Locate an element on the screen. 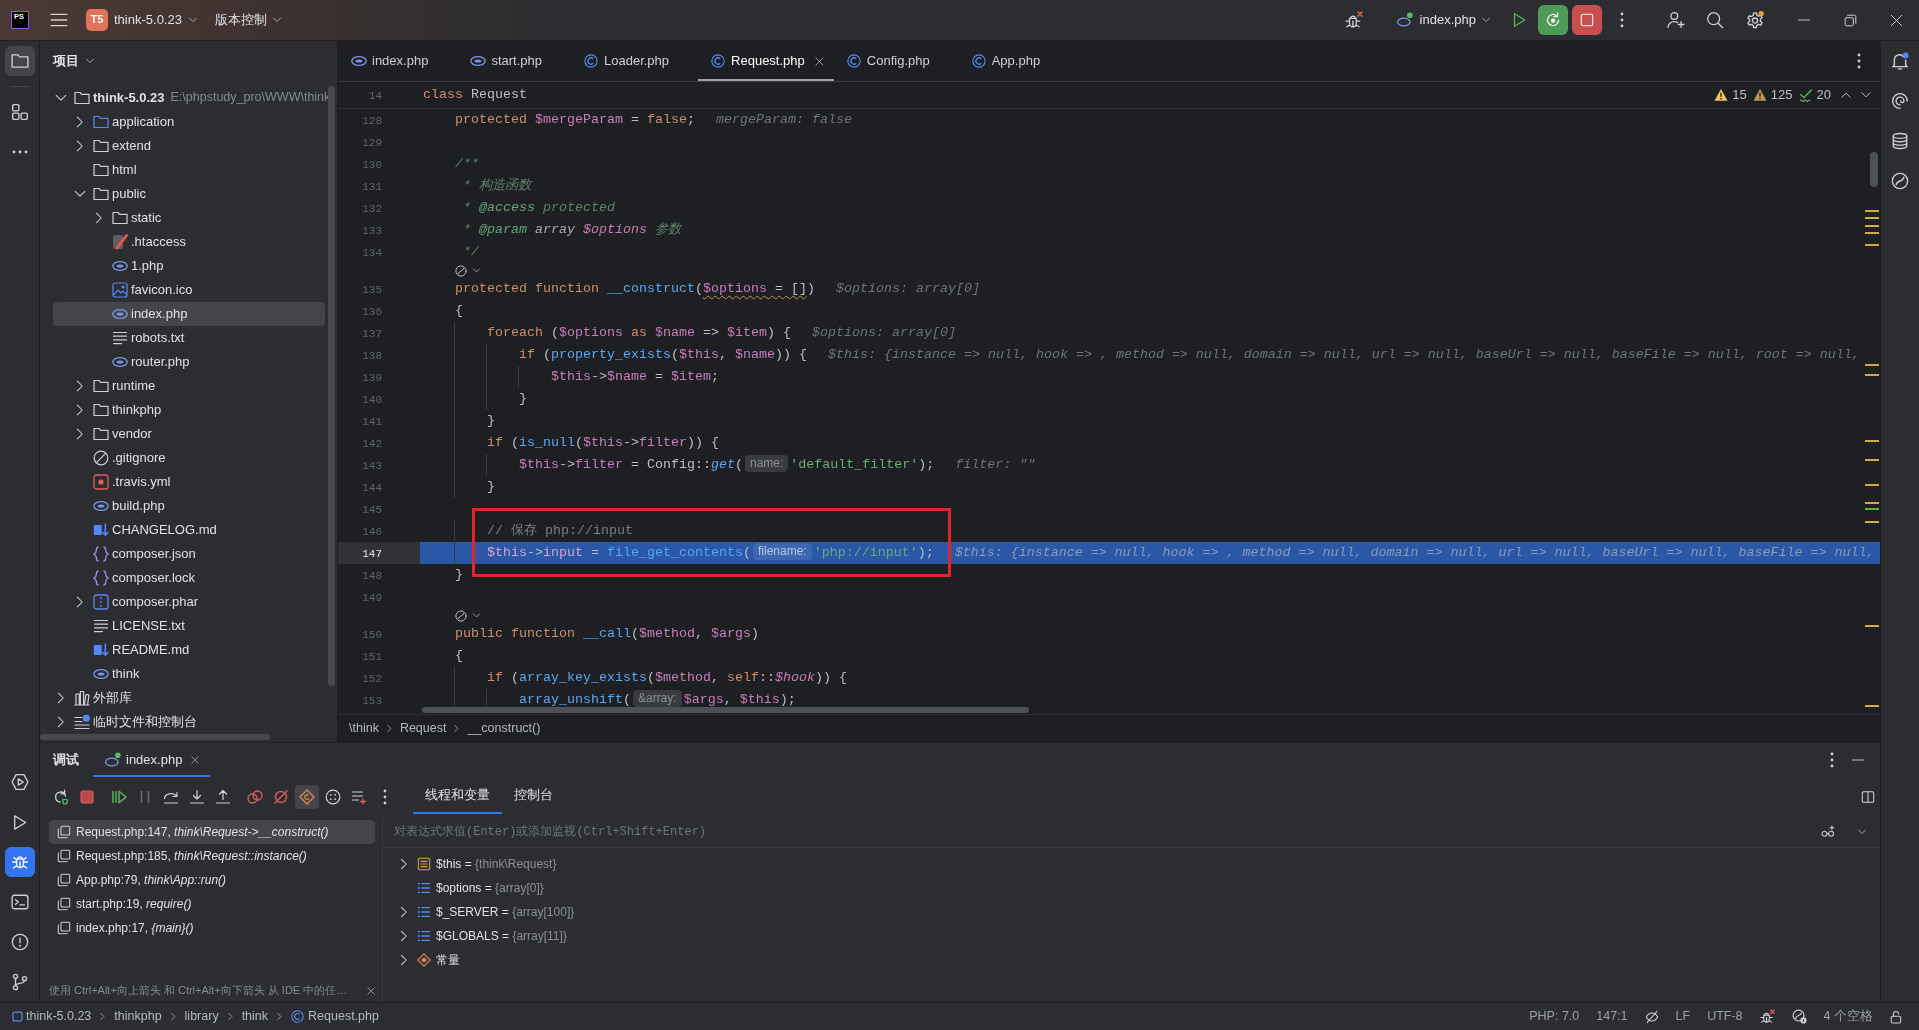  tree-item: CHANGELOG.md is located at coordinates (189, 530).